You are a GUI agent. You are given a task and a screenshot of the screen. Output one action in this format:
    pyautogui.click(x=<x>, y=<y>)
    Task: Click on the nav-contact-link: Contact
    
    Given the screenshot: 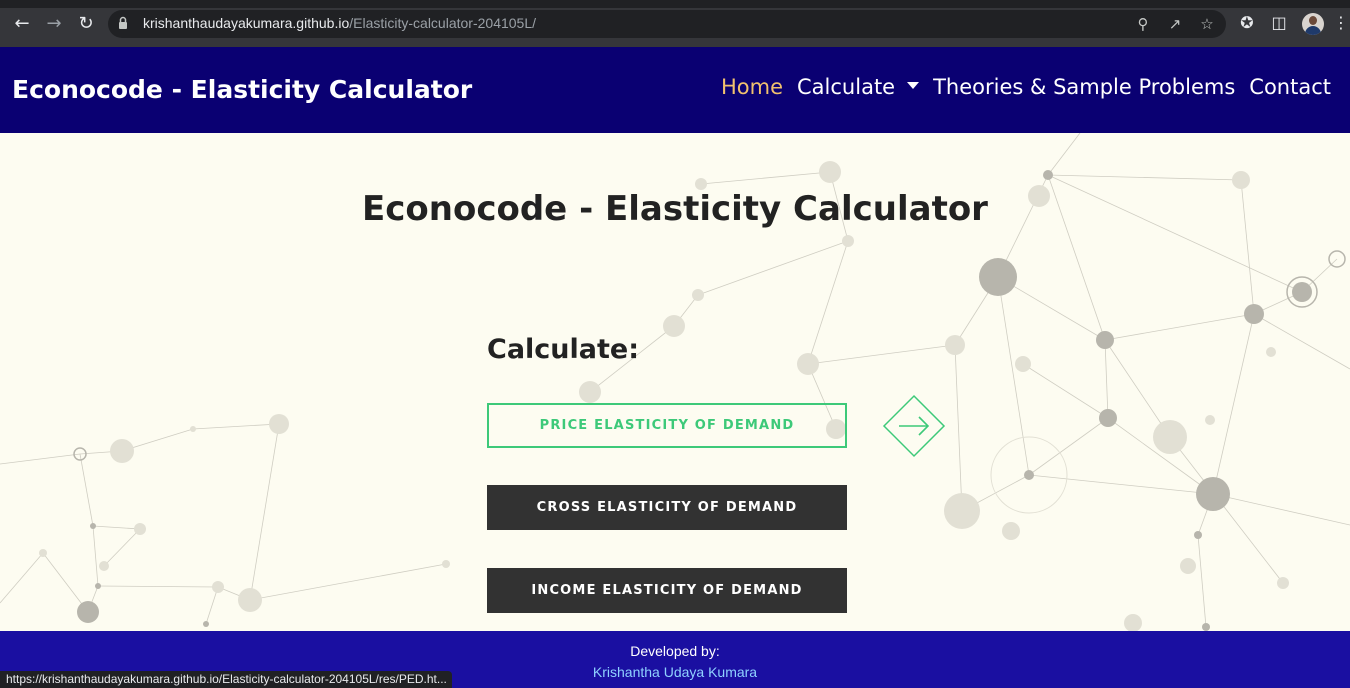 What is the action you would take?
    pyautogui.click(x=1290, y=87)
    